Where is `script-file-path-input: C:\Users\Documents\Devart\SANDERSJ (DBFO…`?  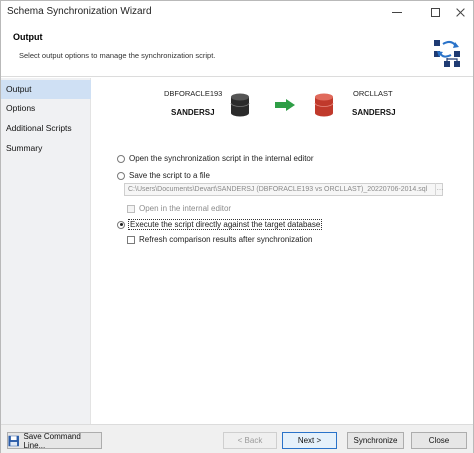
script-file-path-input: C:\Users\Documents\Devart\SANDERSJ (DBFO… is located at coordinates (283, 189).